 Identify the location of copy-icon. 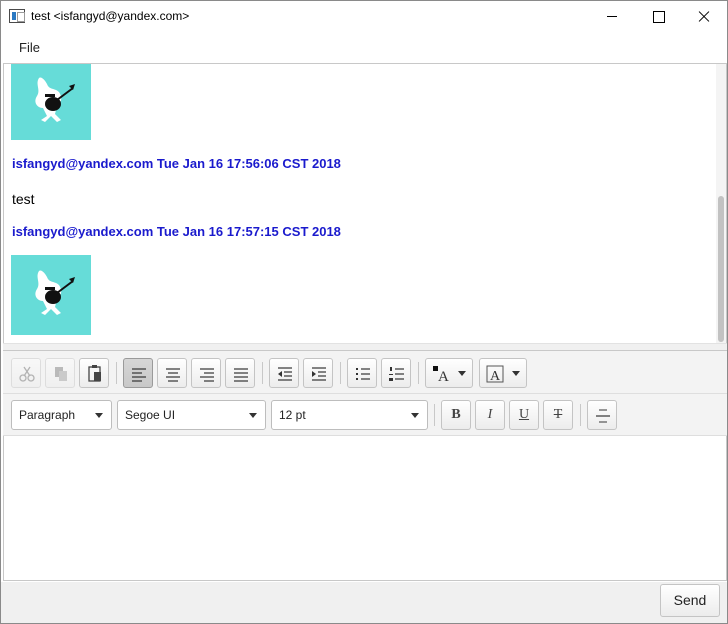
(61, 374).